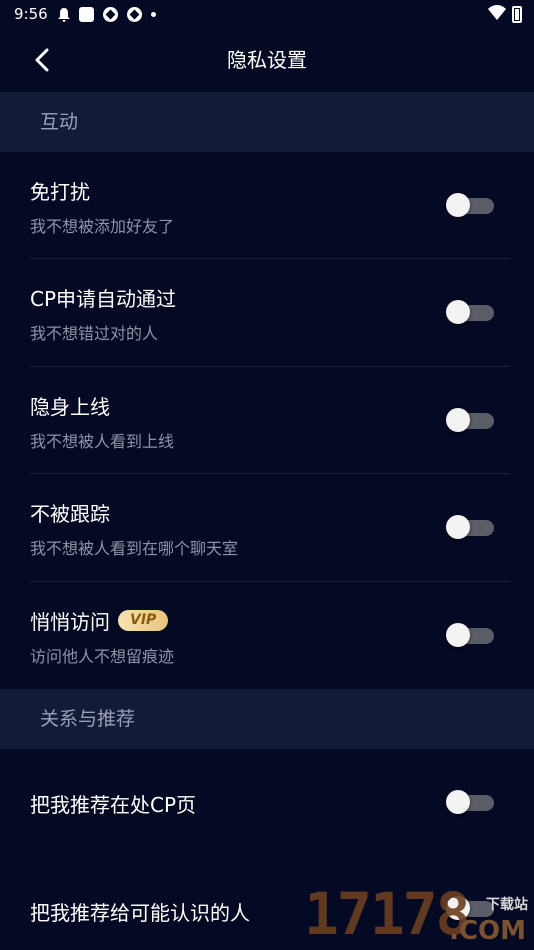  What do you see at coordinates (471, 420) in the screenshot?
I see `toggle-invisible-online` at bounding box center [471, 420].